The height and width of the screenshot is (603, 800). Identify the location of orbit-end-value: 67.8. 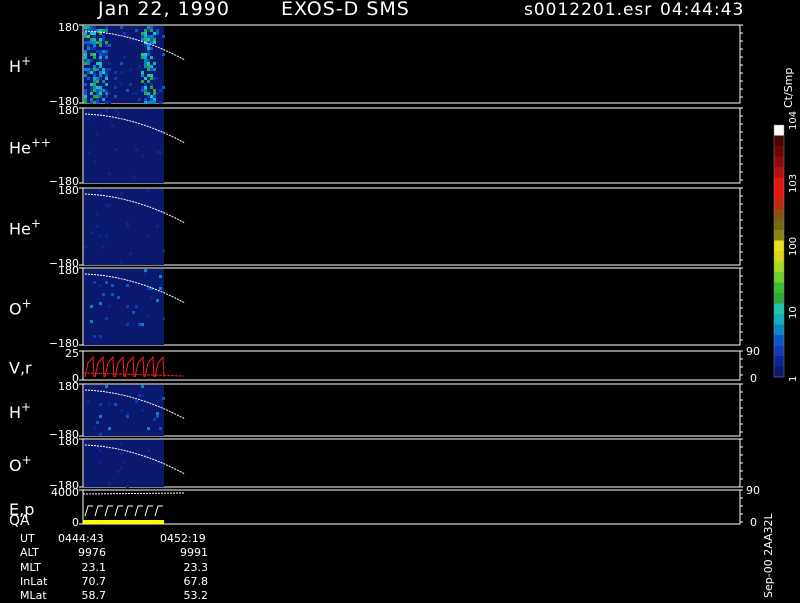
(196, 581).